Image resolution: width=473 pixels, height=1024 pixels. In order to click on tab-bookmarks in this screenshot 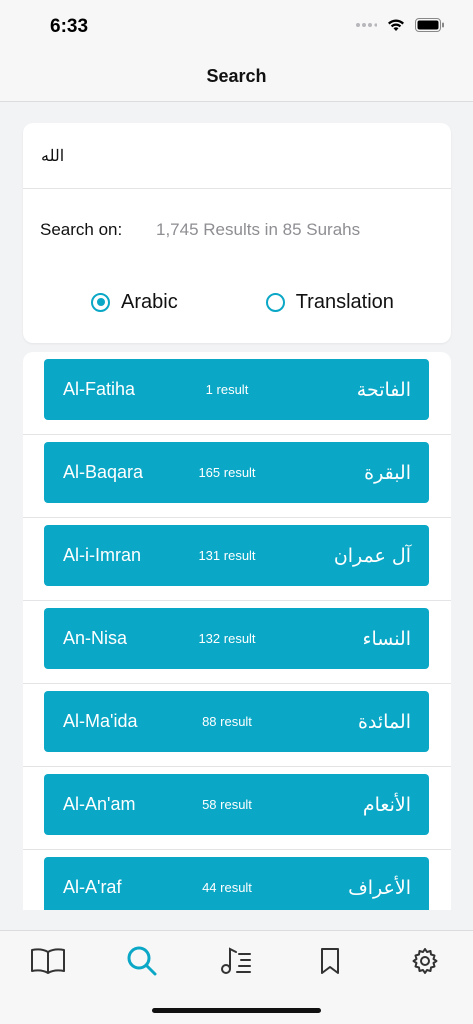, I will do `click(330, 961)`.